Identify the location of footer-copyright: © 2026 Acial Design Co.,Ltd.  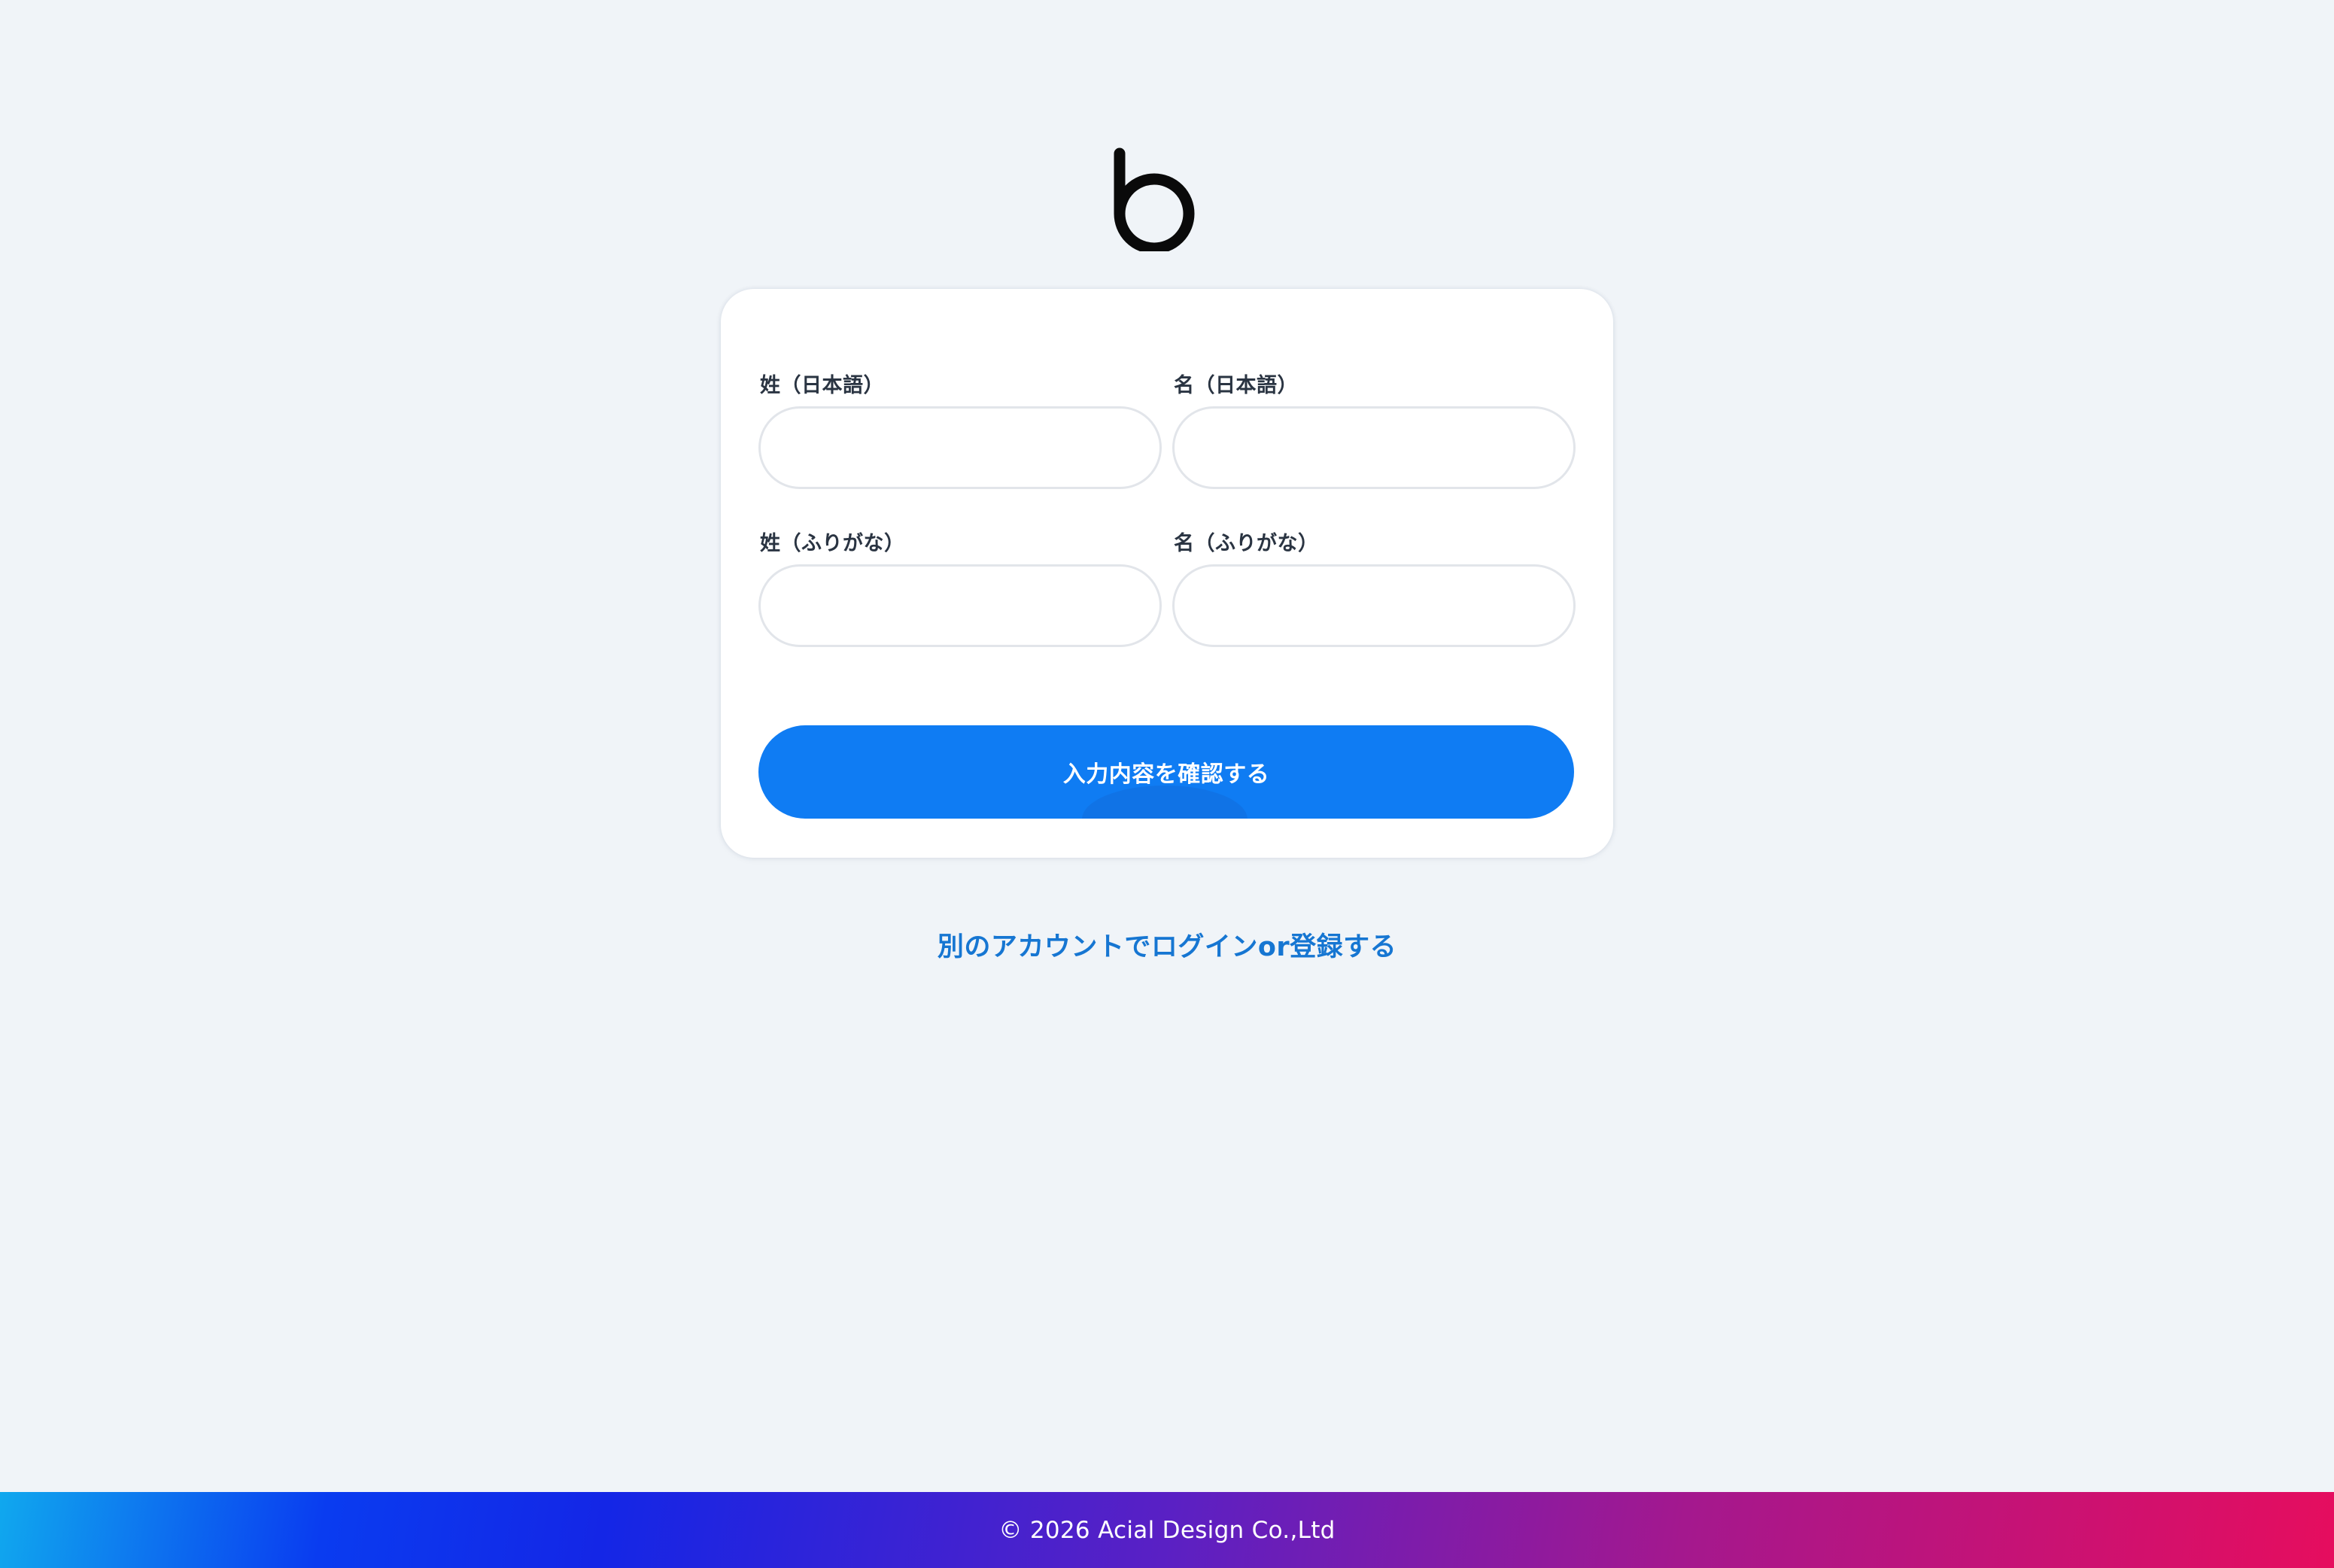
(1167, 1530).